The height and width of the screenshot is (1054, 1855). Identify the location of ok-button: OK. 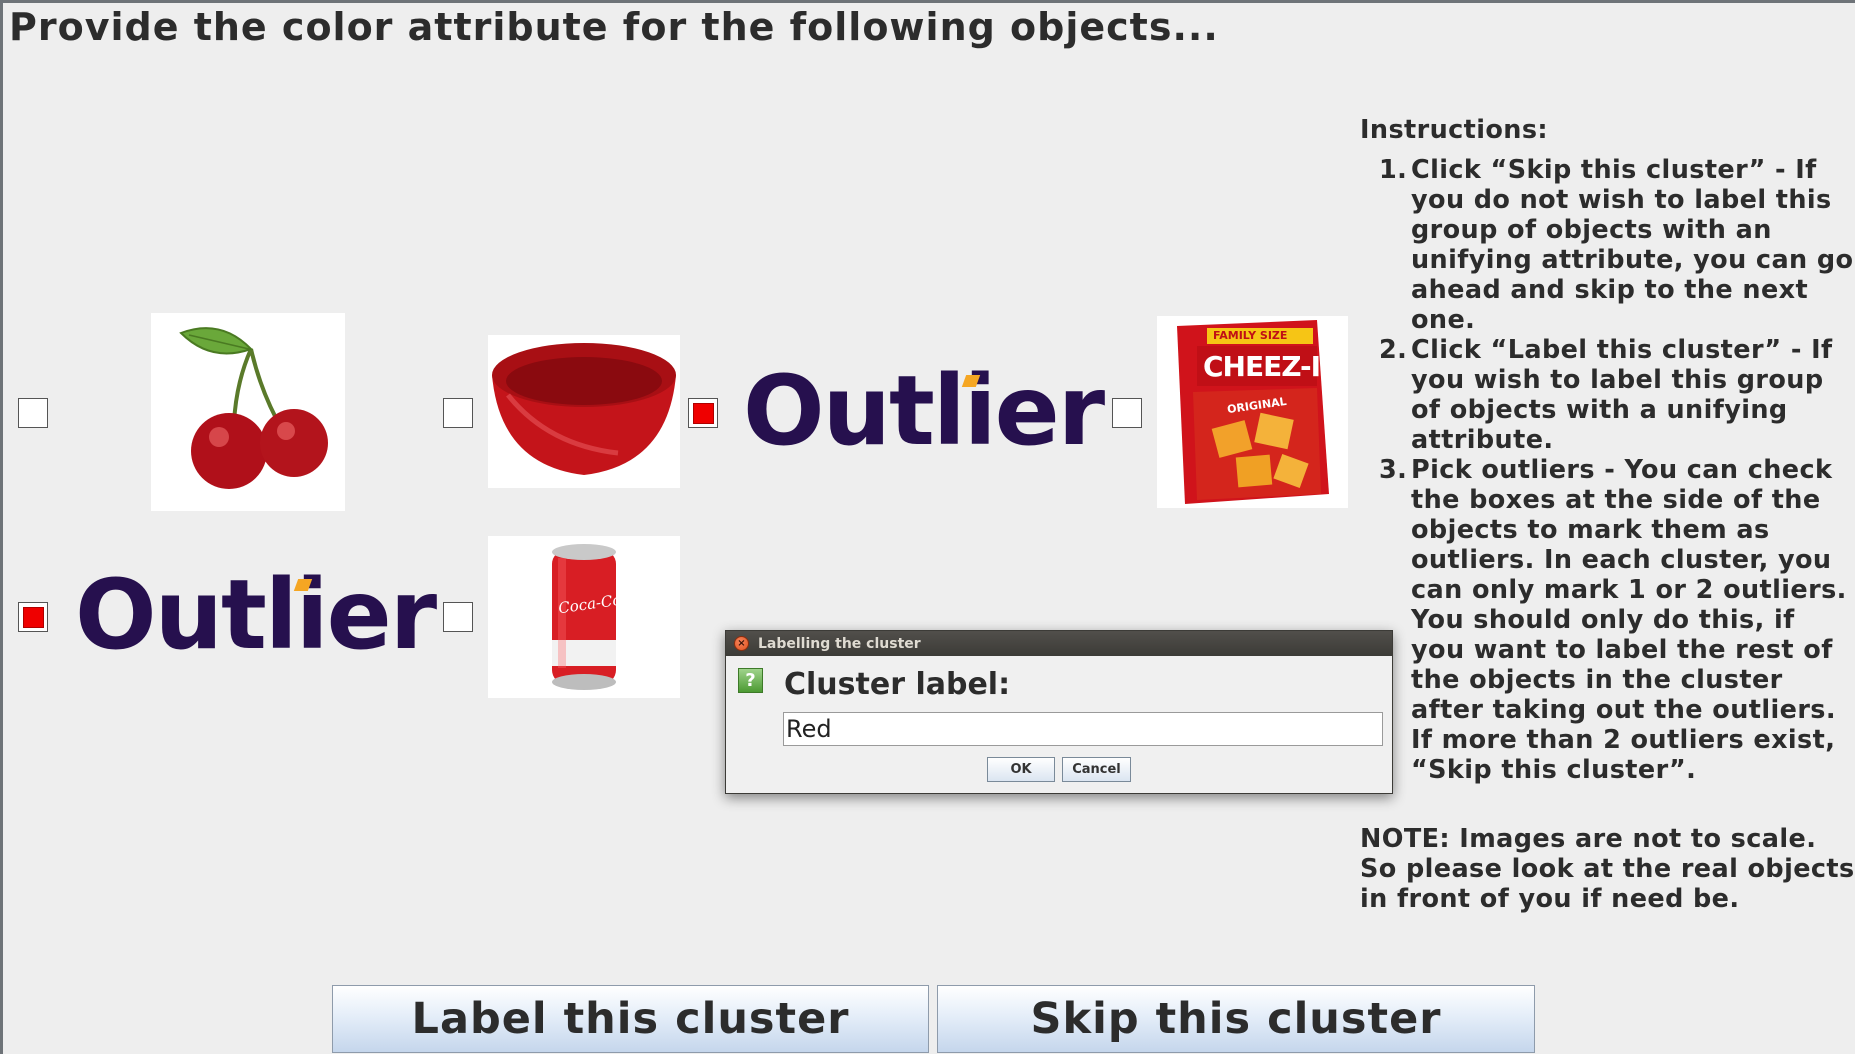
(1021, 769).